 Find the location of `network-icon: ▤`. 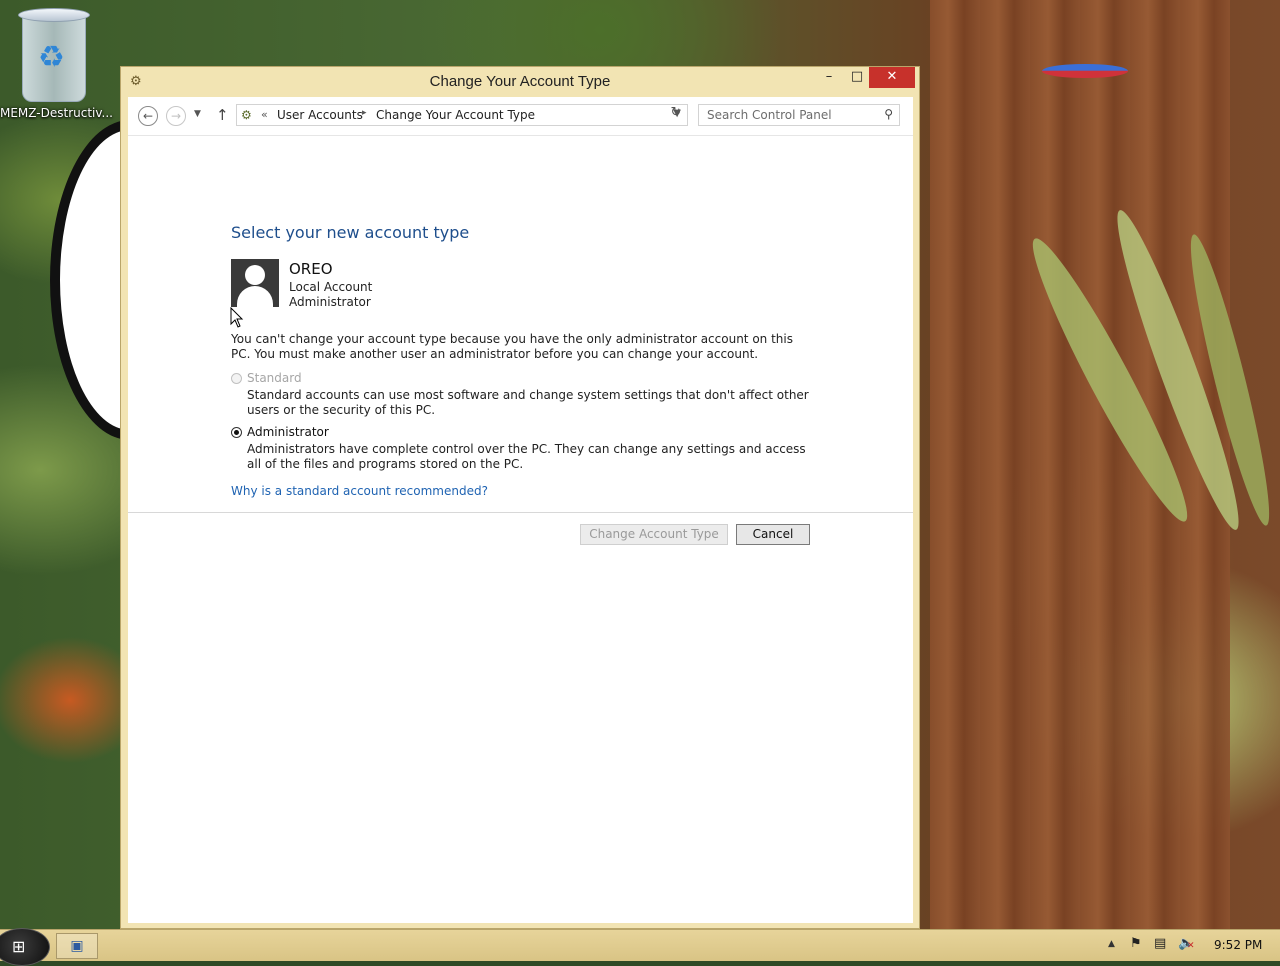

network-icon: ▤ is located at coordinates (1160, 943).